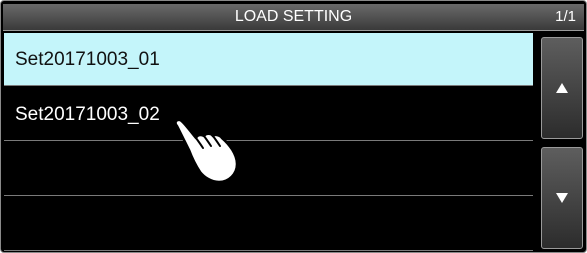 Image resolution: width=587 pixels, height=253 pixels. I want to click on triangle-down-icon, so click(562, 198).